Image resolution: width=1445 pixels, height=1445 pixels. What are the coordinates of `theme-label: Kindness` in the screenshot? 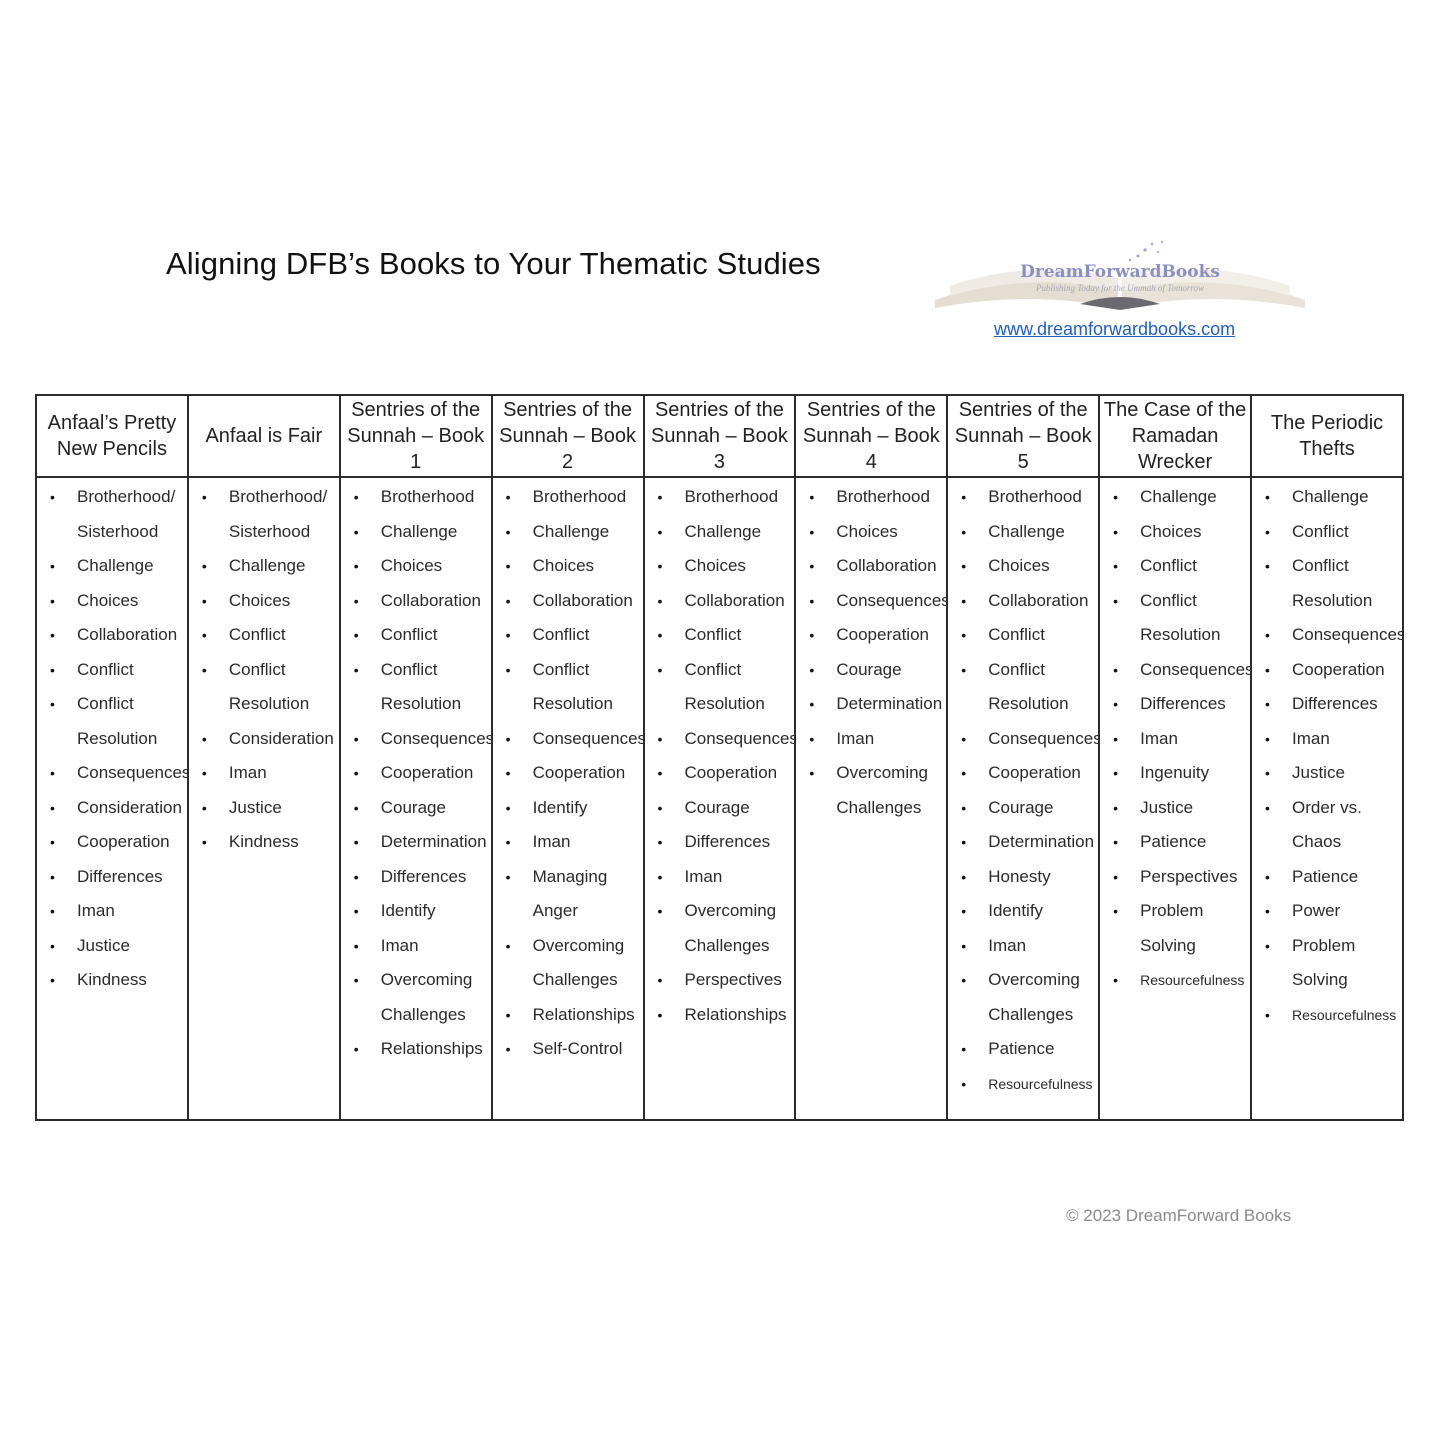 It's located at (112, 979).